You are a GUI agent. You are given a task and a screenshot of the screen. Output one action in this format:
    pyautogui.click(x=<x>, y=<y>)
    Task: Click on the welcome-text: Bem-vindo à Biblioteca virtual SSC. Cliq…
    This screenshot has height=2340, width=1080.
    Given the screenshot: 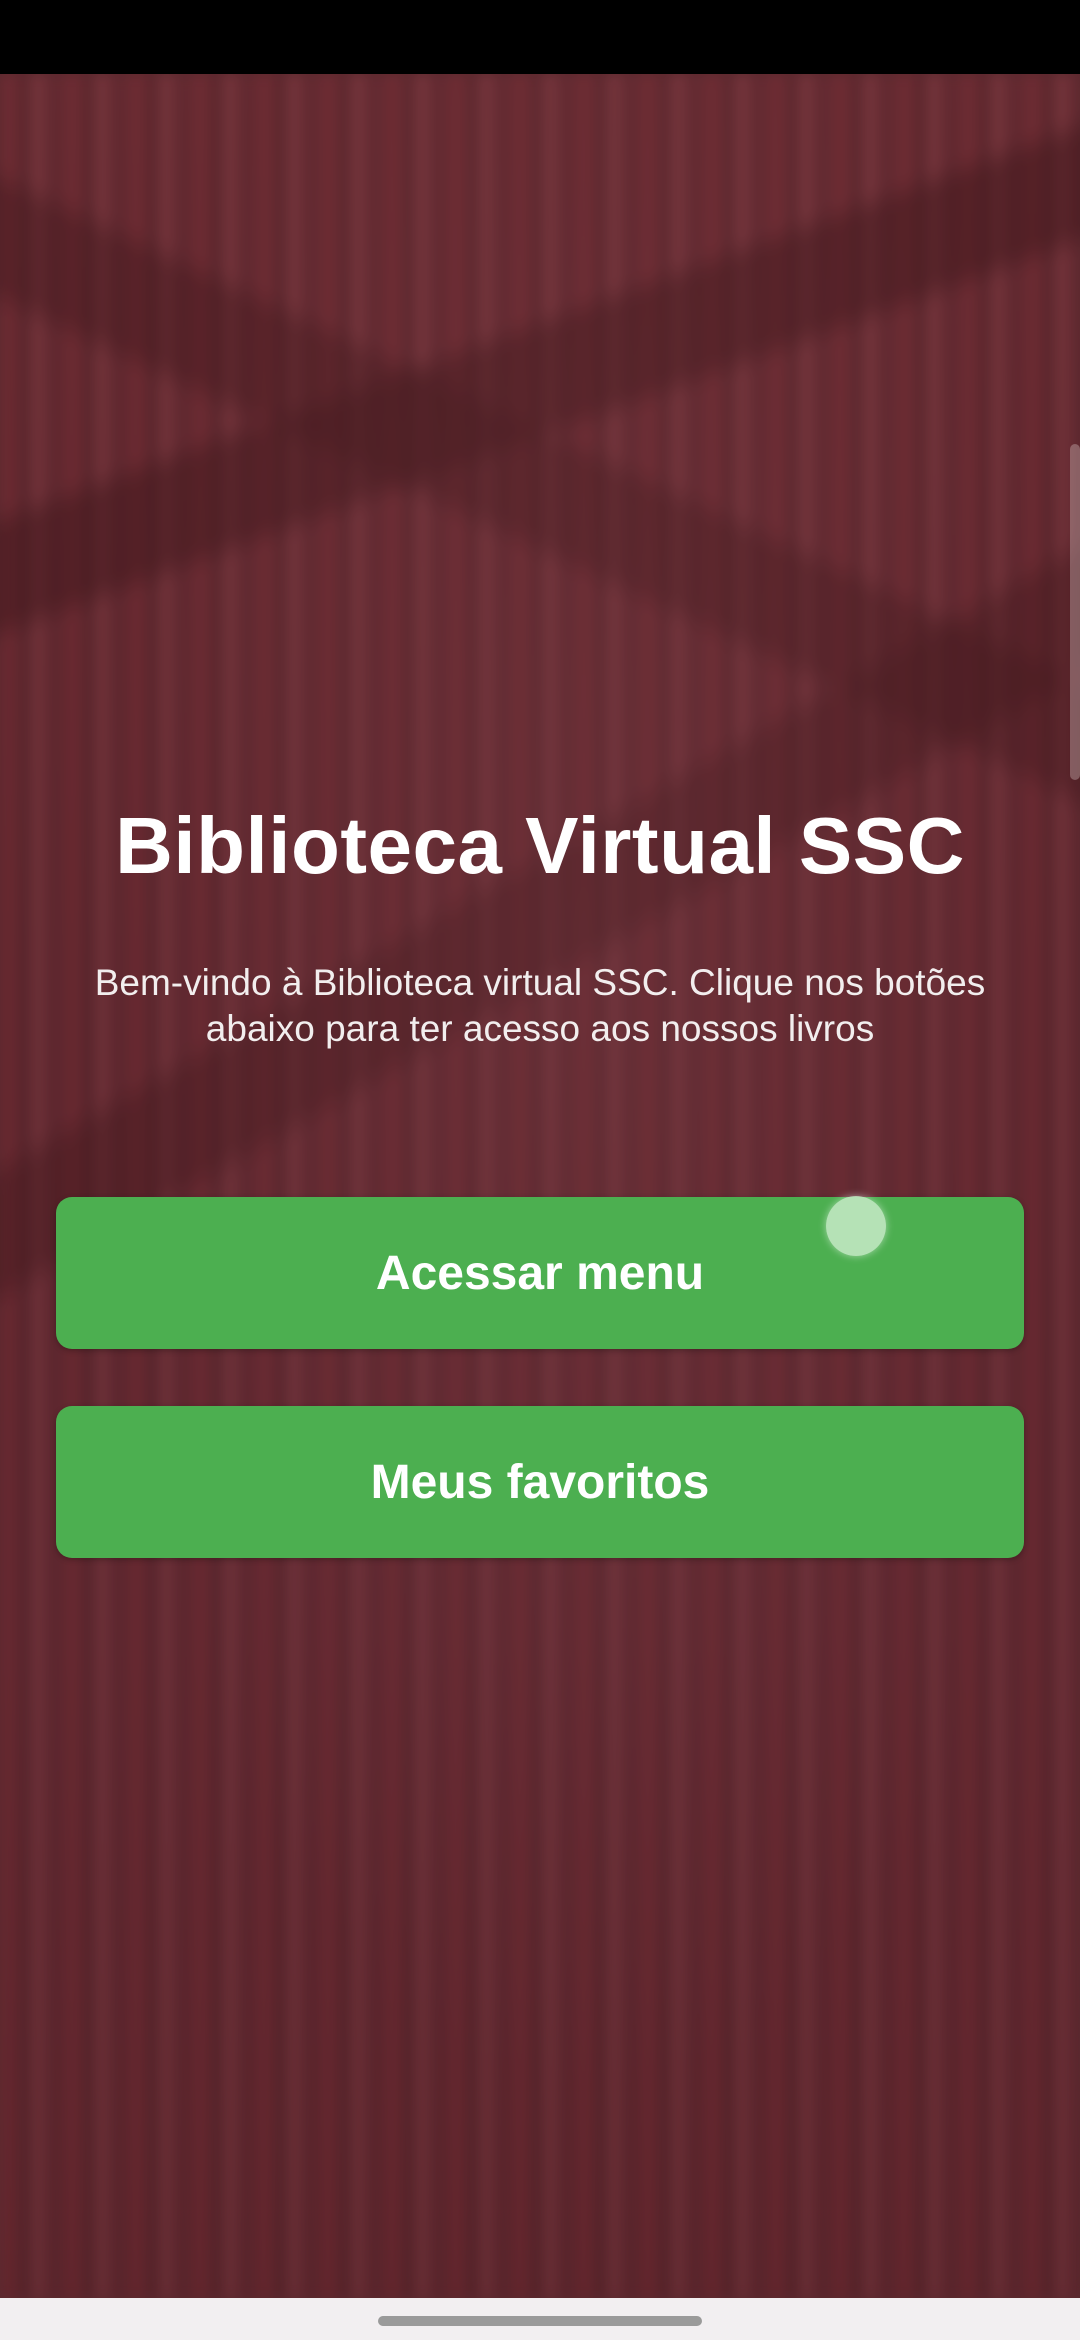 What is the action you would take?
    pyautogui.click(x=540, y=1005)
    